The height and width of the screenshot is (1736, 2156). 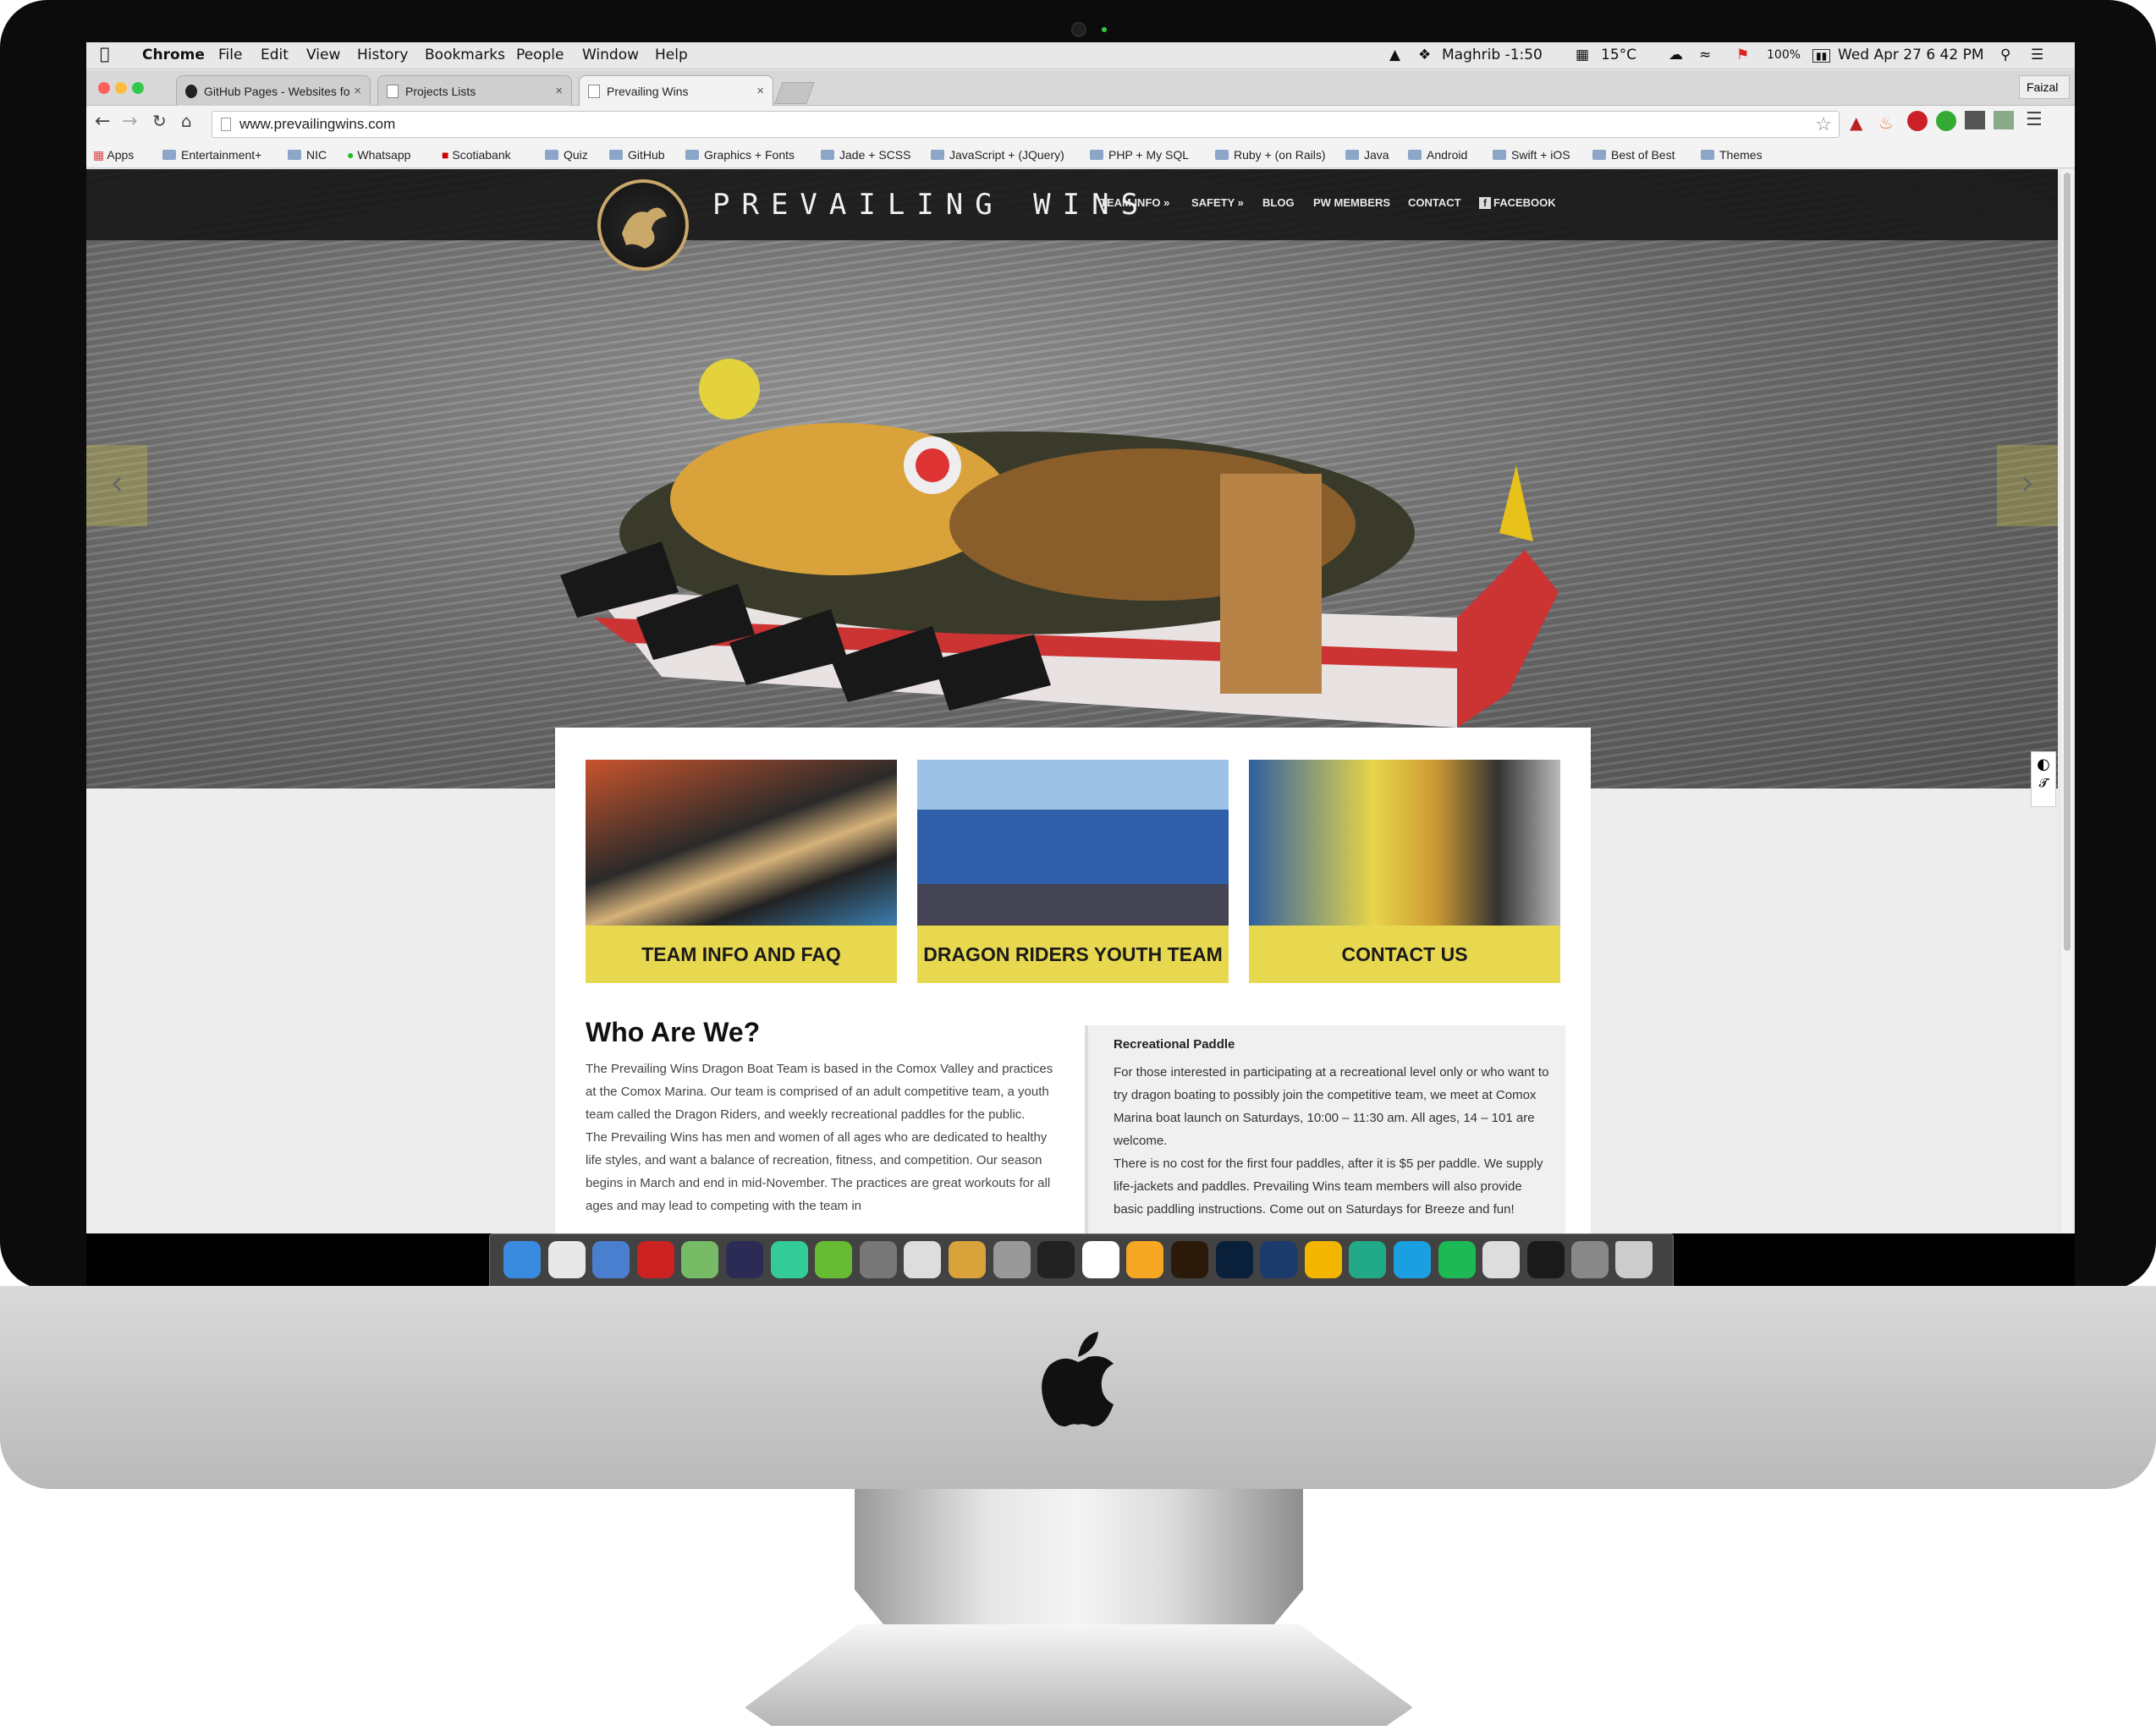 What do you see at coordinates (637, 155) in the screenshot?
I see `bookmark-folder: GitHub` at bounding box center [637, 155].